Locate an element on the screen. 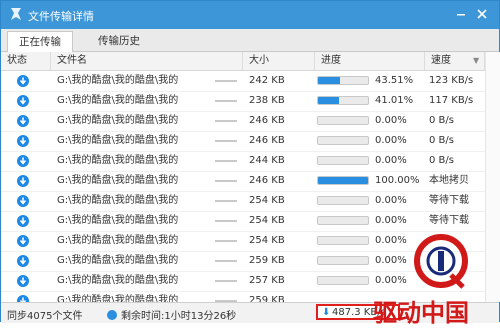 Image resolution: width=500 pixels, height=328 pixels. sync-file-count: 同步4075个文件 is located at coordinates (45, 316).